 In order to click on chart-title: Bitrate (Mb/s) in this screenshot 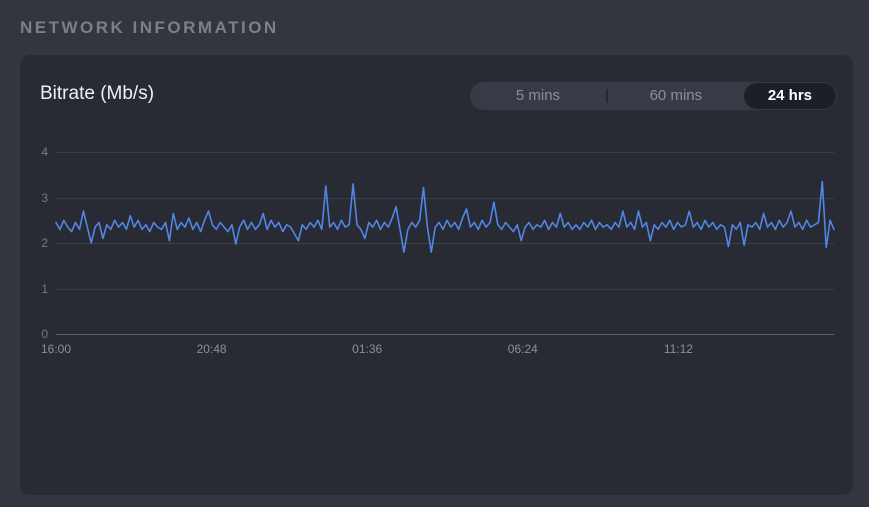, I will do `click(97, 93)`.